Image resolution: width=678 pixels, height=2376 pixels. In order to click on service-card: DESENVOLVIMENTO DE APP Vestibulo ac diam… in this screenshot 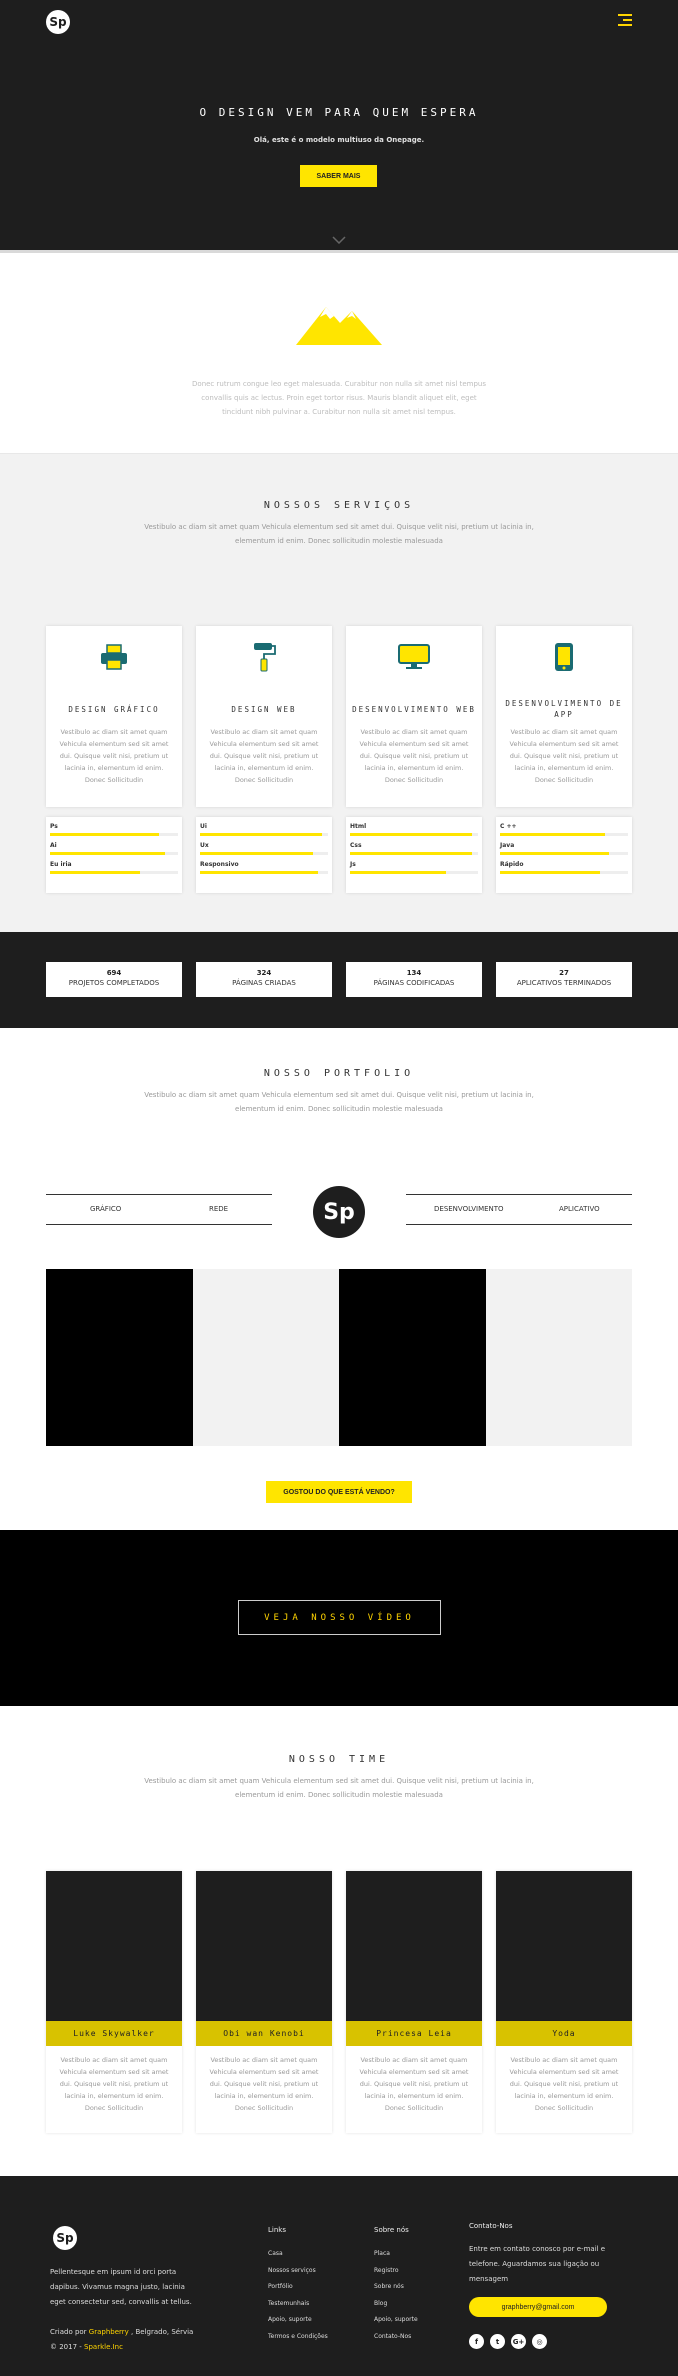, I will do `click(564, 716)`.